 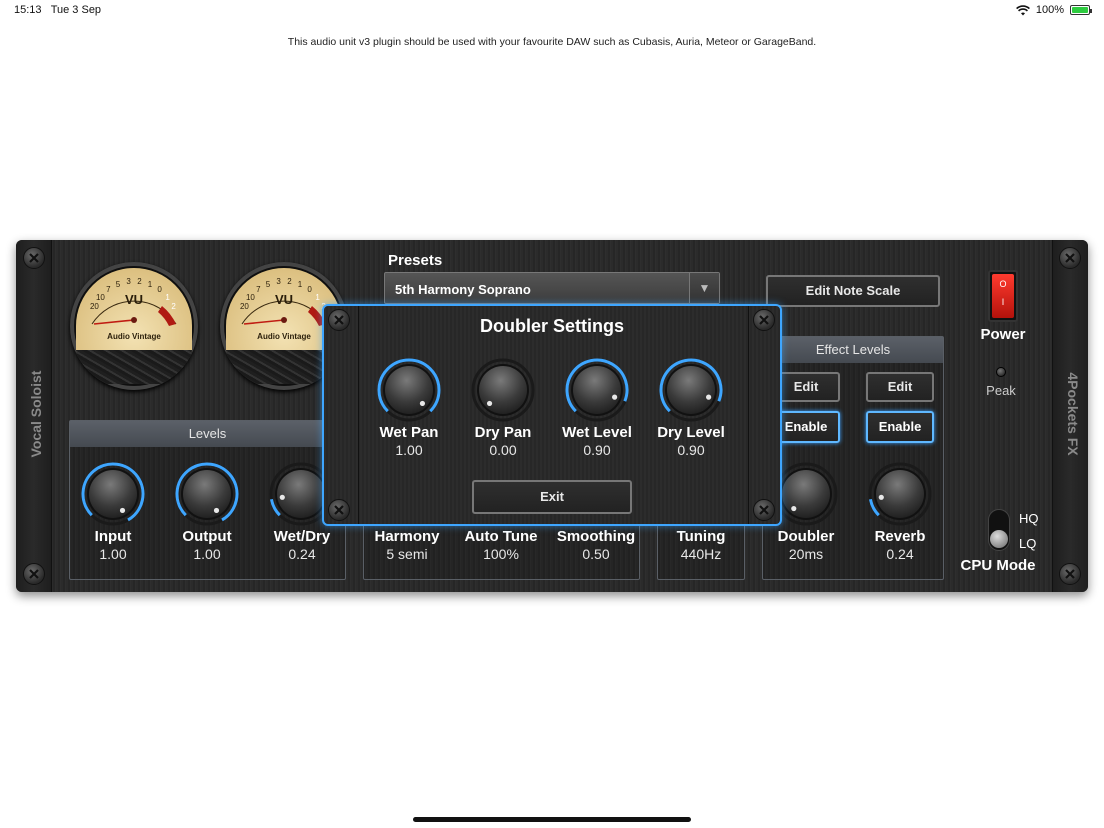 What do you see at coordinates (76, 10) in the screenshot?
I see `date-text: Tue 3 Sep` at bounding box center [76, 10].